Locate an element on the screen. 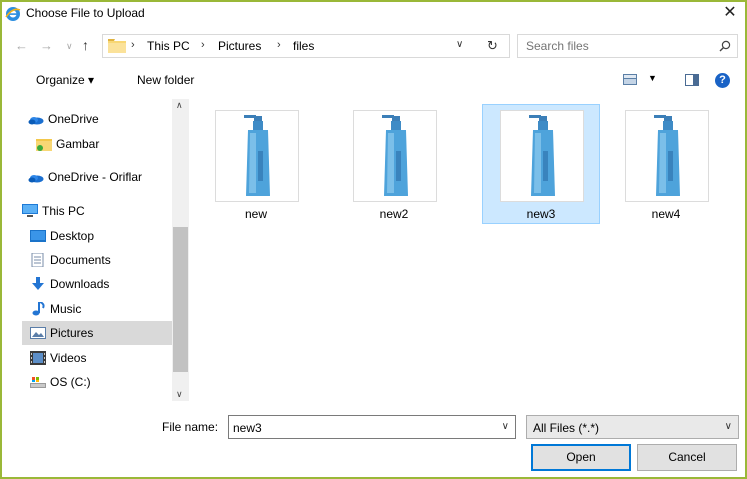 The width and height of the screenshot is (747, 479). scrollbar-thumb is located at coordinates (180, 299).